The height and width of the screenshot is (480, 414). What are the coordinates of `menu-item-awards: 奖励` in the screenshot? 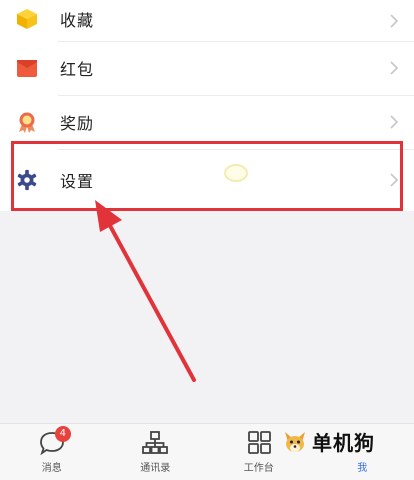 It's located at (207, 122).